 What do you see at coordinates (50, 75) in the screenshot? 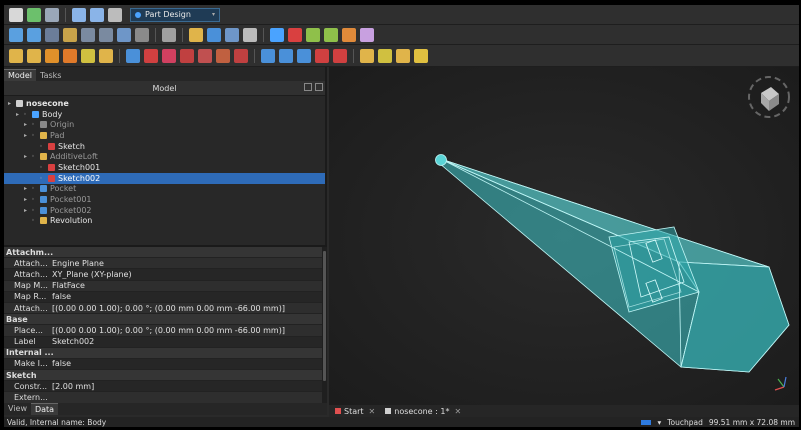
I see `tab-tasks: Tasks` at bounding box center [50, 75].